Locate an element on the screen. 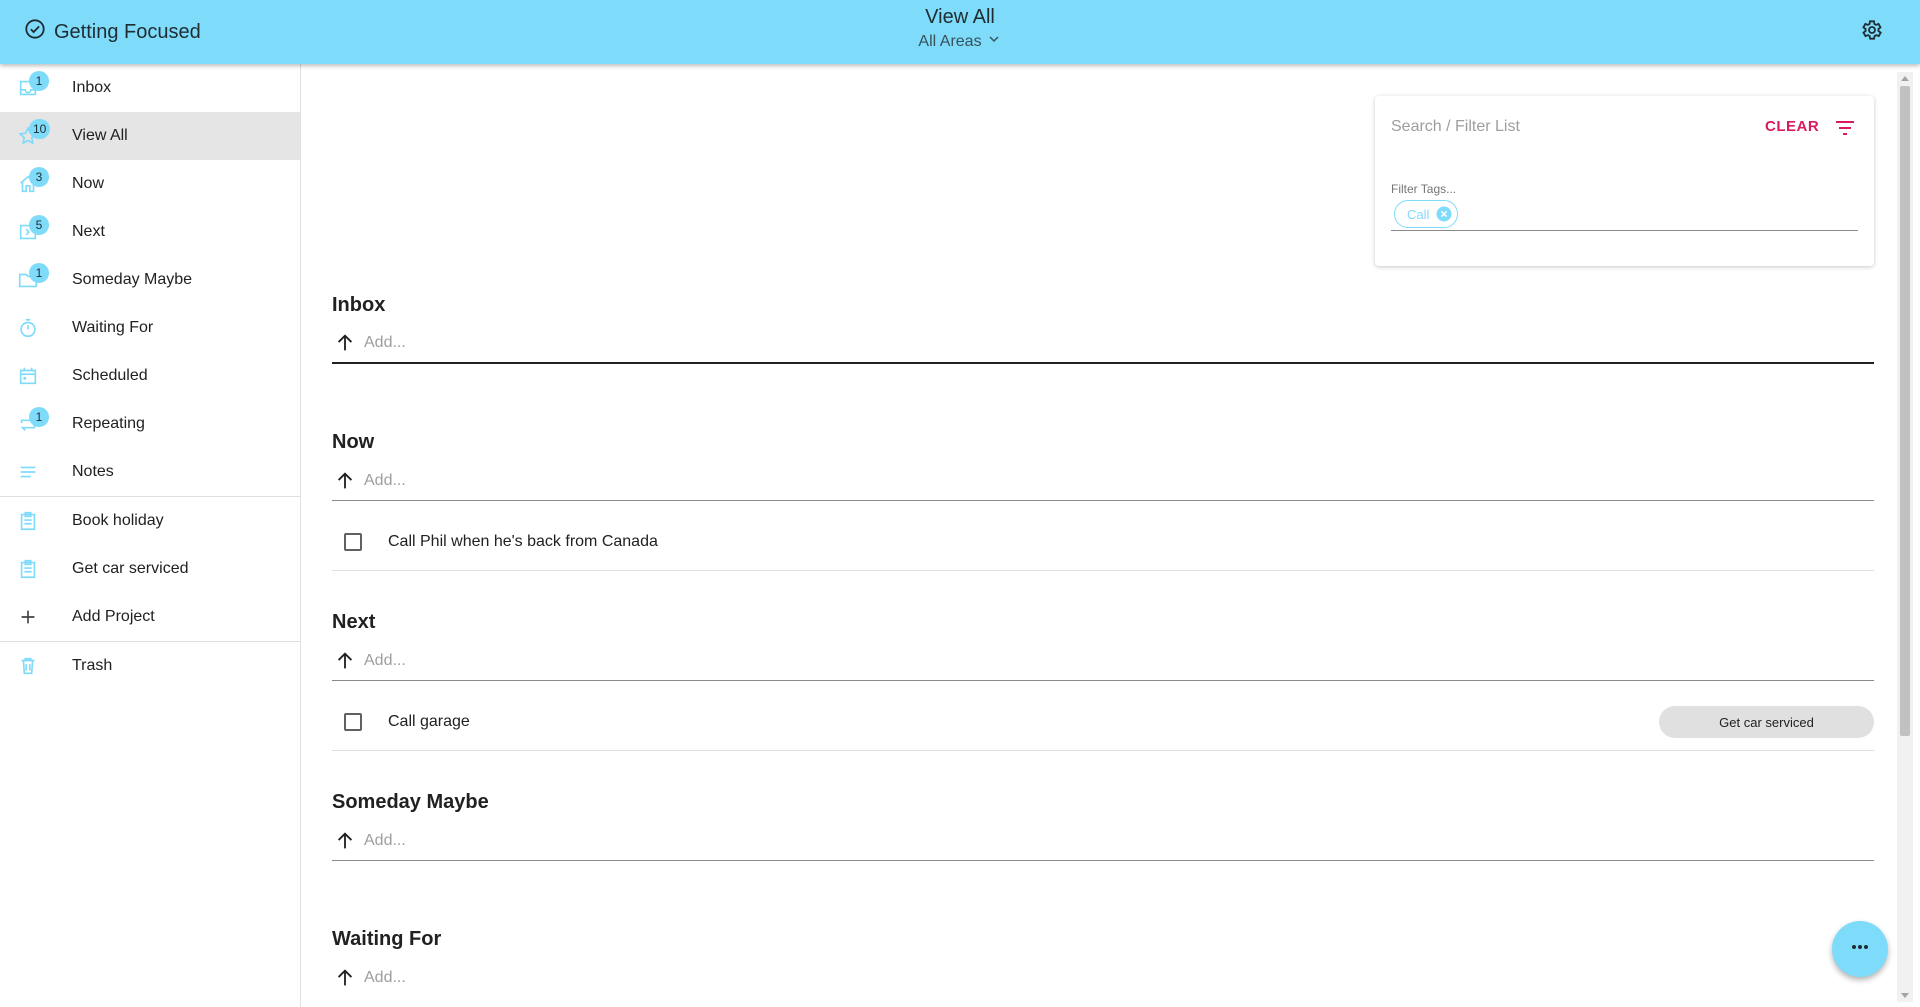 The image size is (1920, 1007). gear-icon is located at coordinates (1871, 32).